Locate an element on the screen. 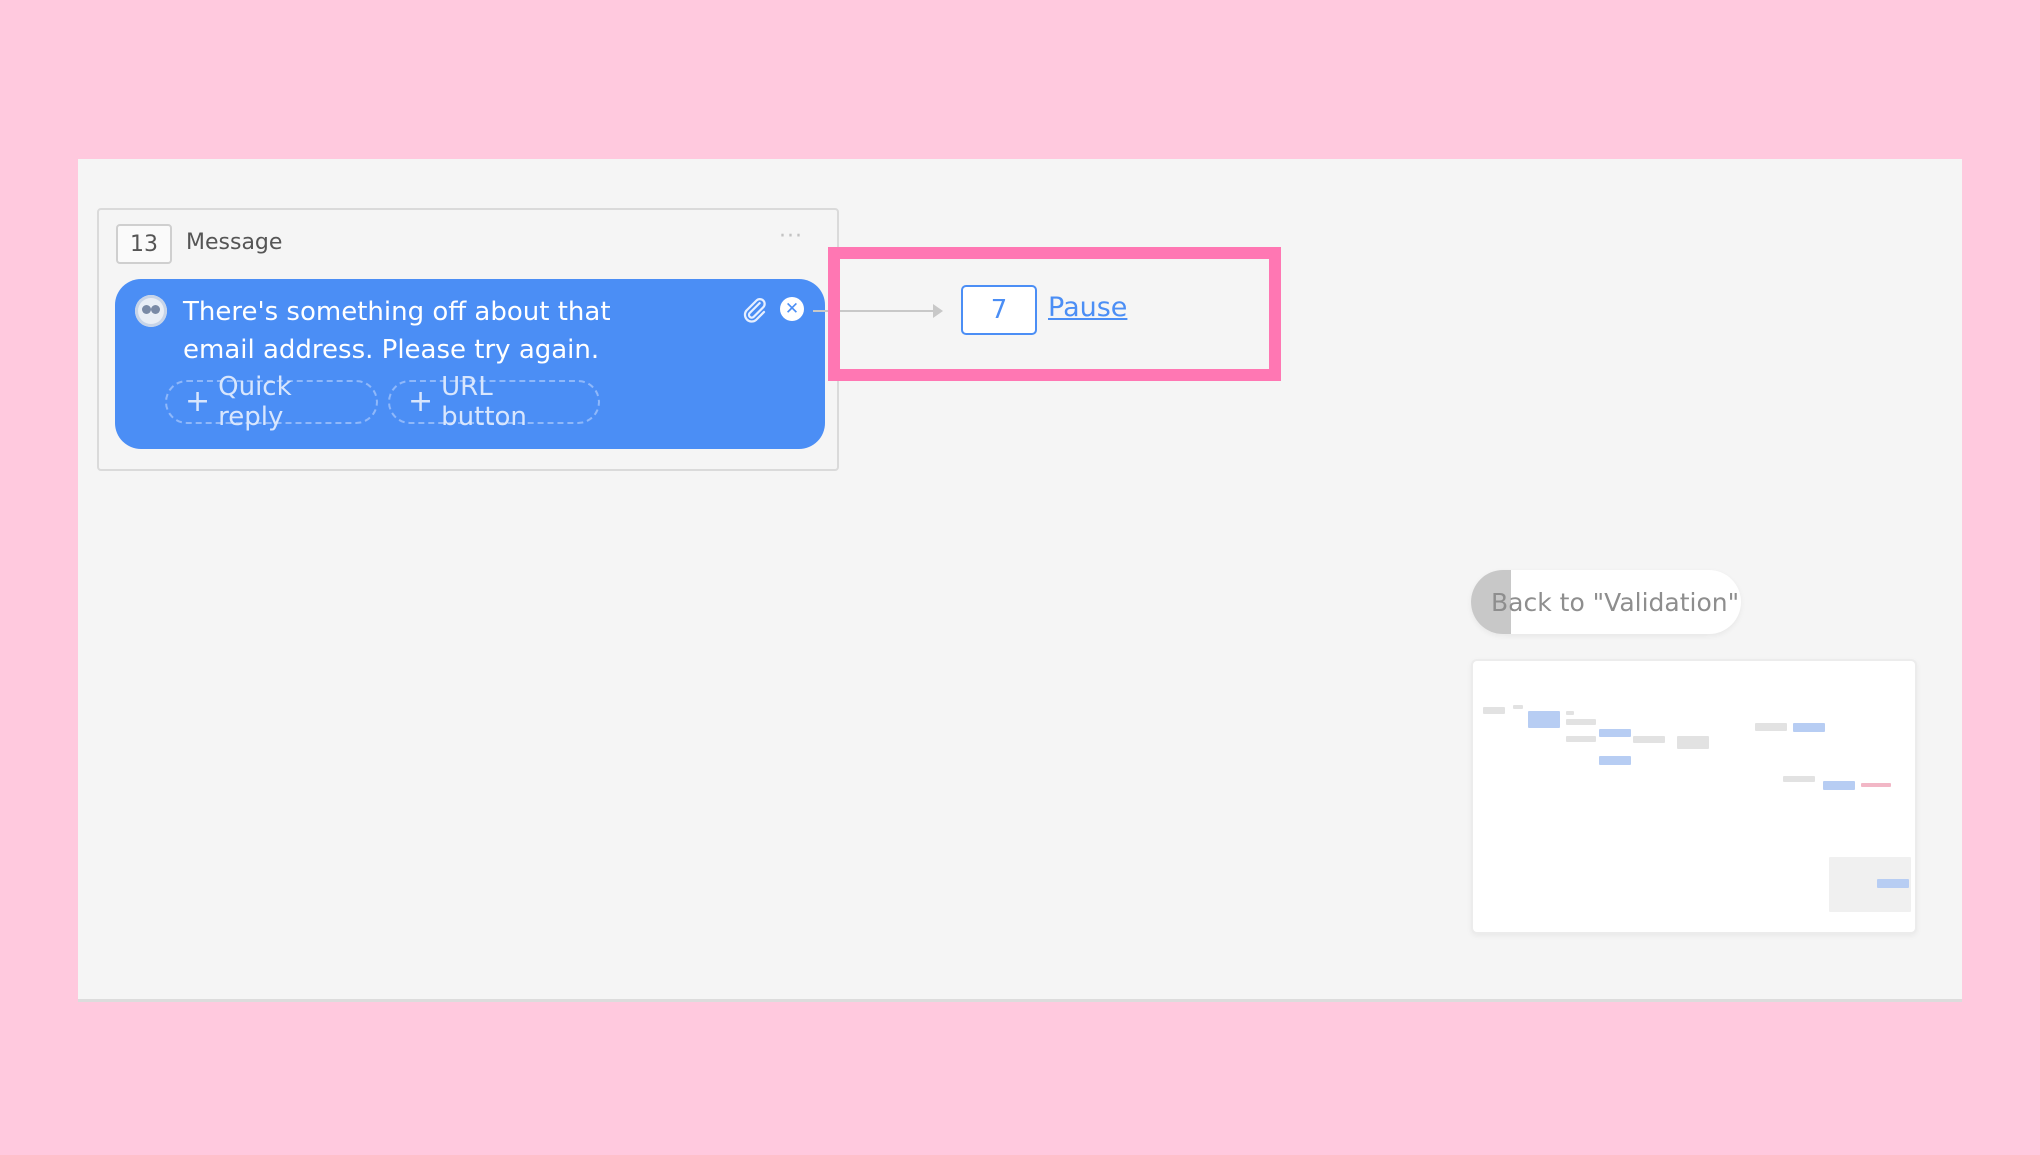 This screenshot has width=2040, height=1155. quick-reply-label: Quick reply is located at coordinates (255, 402).